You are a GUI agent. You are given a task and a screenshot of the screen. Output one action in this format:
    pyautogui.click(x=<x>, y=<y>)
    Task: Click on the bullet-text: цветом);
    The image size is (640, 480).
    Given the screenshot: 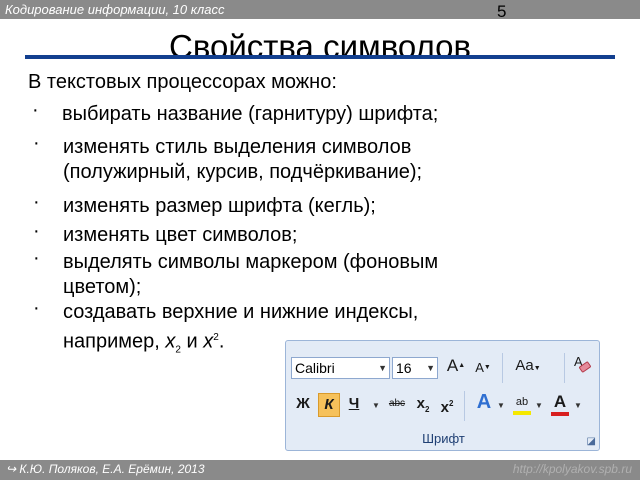 What is the action you would take?
    pyautogui.click(x=102, y=287)
    